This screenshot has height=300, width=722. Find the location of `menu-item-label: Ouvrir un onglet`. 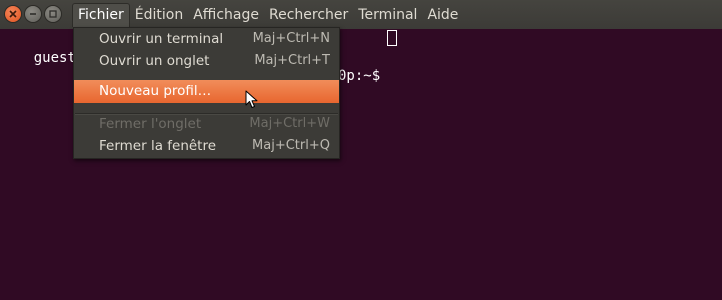

menu-item-label: Ouvrir un onglet is located at coordinates (154, 61).